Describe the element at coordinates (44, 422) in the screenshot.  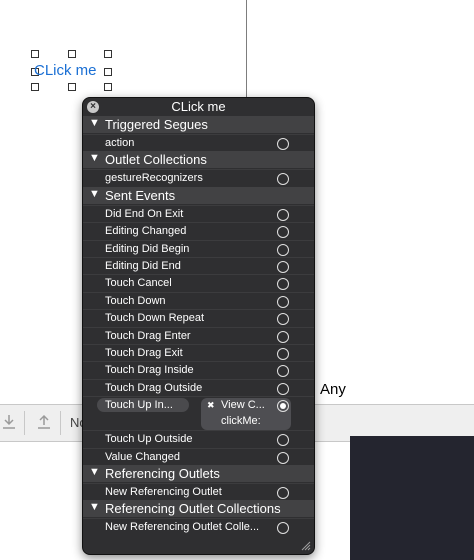
I see `upload-icon` at that location.